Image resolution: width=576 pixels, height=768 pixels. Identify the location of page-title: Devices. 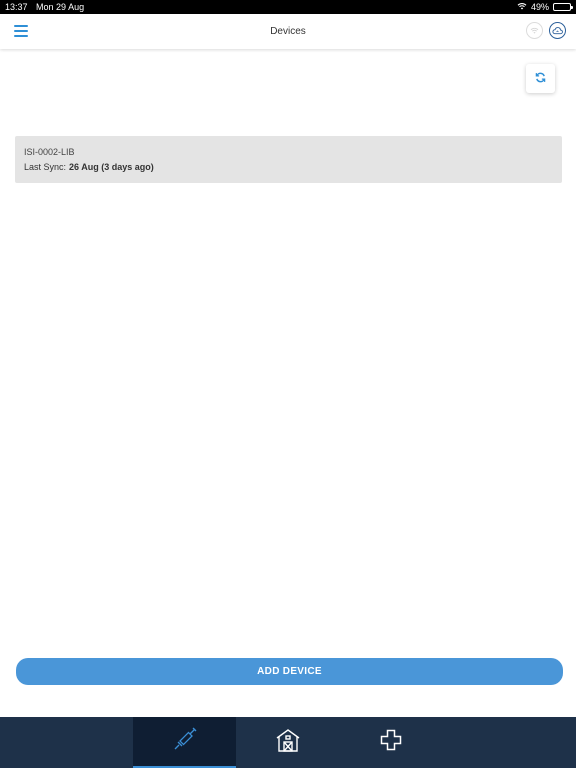
(288, 31).